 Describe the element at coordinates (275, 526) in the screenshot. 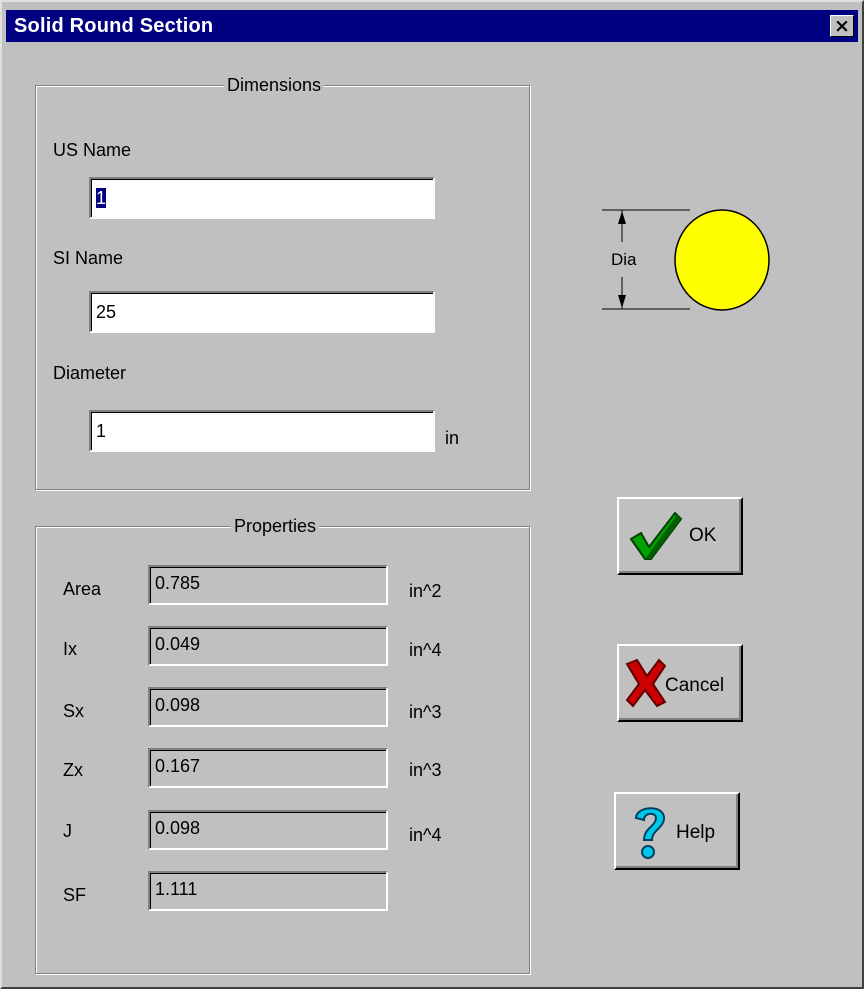

I see `properties-legend: Properties` at that location.